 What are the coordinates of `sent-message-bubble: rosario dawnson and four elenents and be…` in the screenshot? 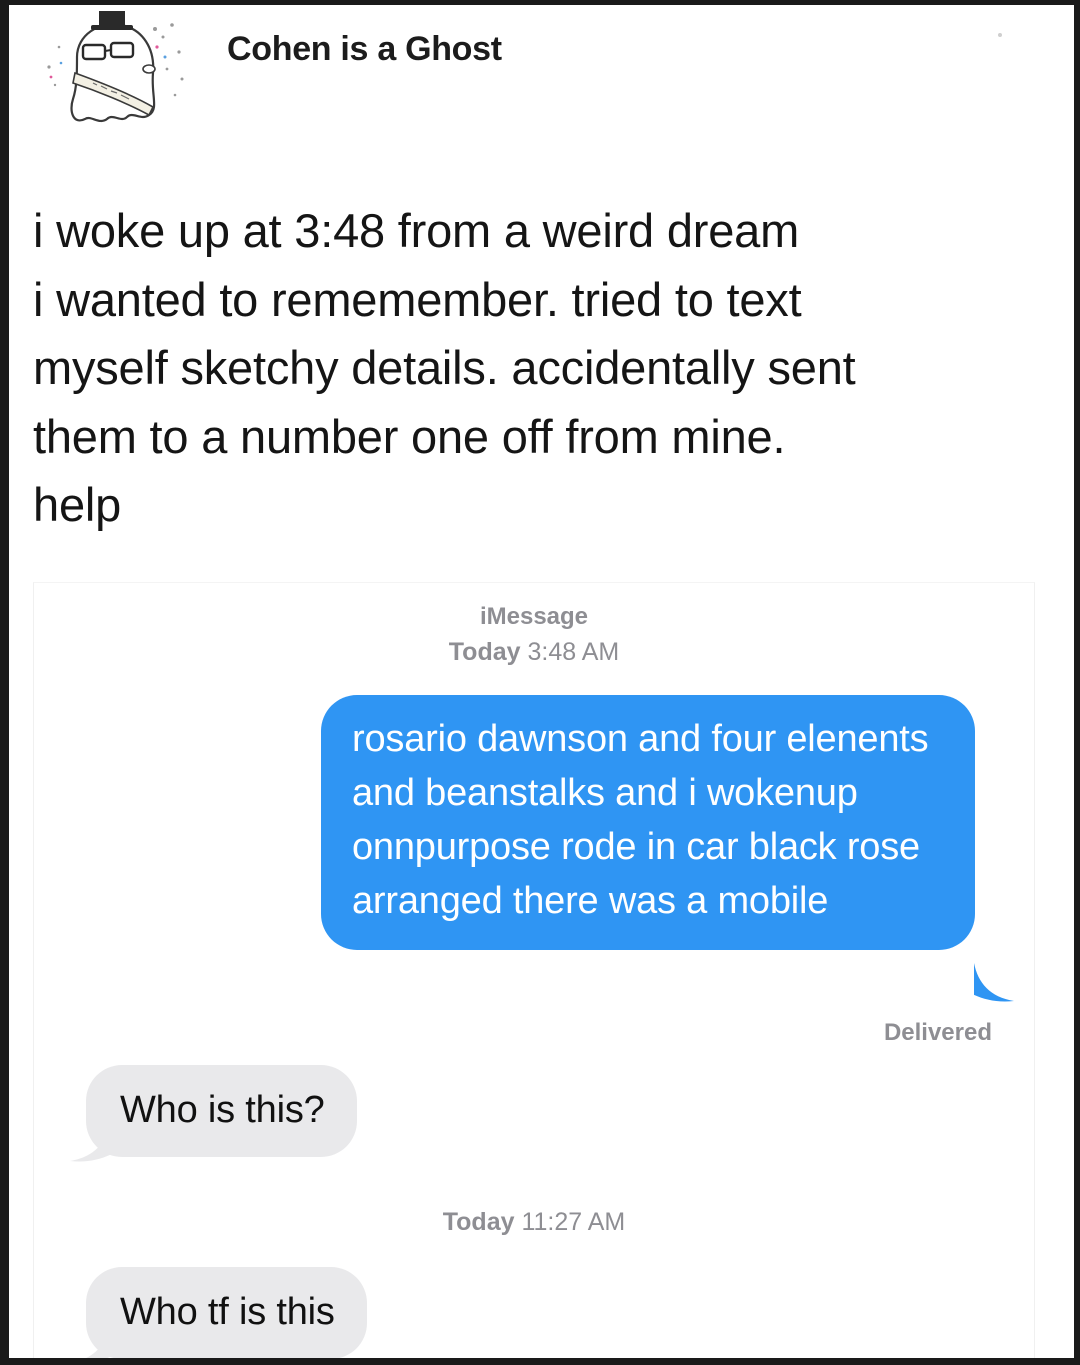 It's located at (648, 822).